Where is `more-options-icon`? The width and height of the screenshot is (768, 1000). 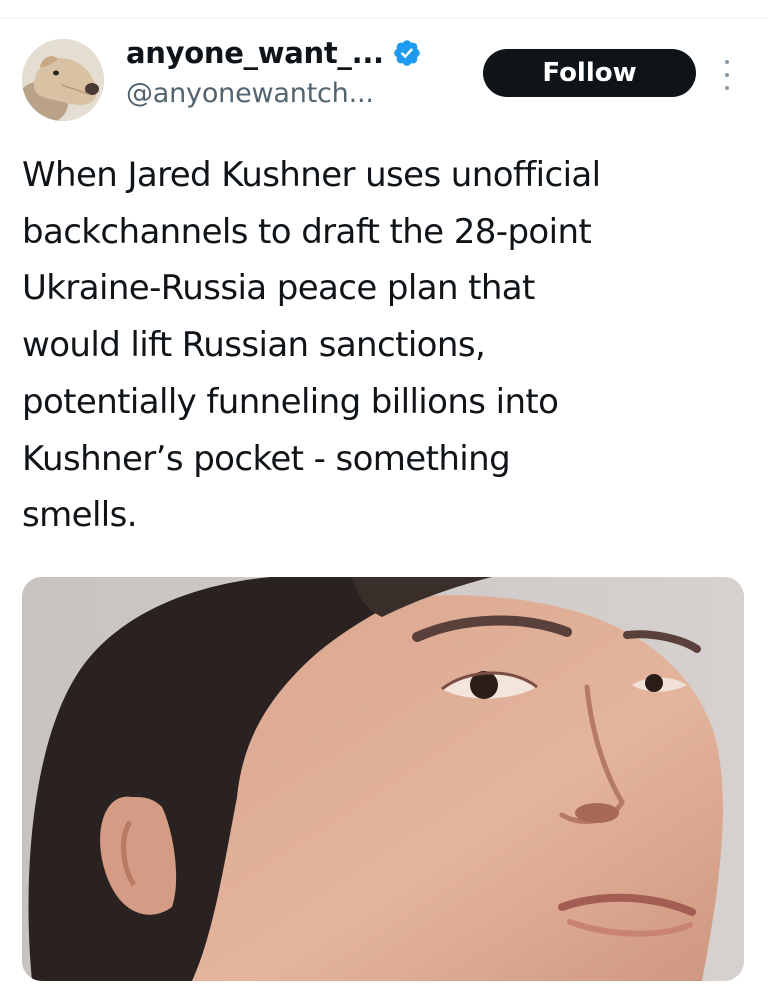
more-options-icon is located at coordinates (727, 75).